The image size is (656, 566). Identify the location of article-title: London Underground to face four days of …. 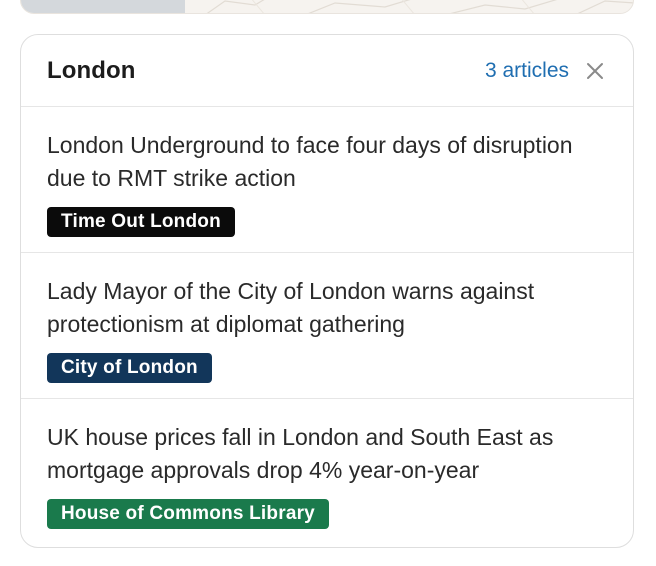
(332, 162).